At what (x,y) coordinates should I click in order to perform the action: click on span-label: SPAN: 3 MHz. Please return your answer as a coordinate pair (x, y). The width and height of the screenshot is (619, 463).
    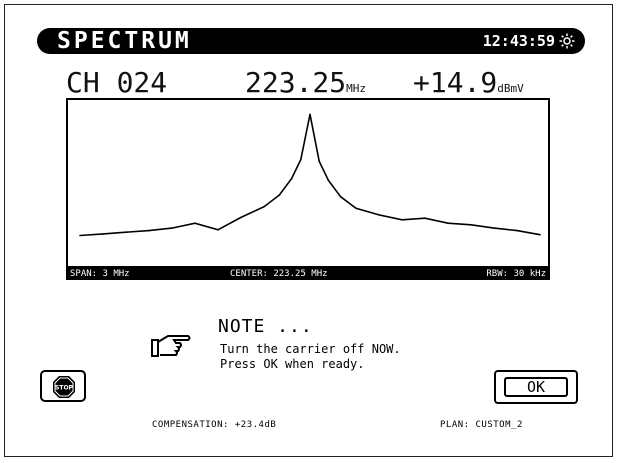
    Looking at the image, I should click on (100, 274).